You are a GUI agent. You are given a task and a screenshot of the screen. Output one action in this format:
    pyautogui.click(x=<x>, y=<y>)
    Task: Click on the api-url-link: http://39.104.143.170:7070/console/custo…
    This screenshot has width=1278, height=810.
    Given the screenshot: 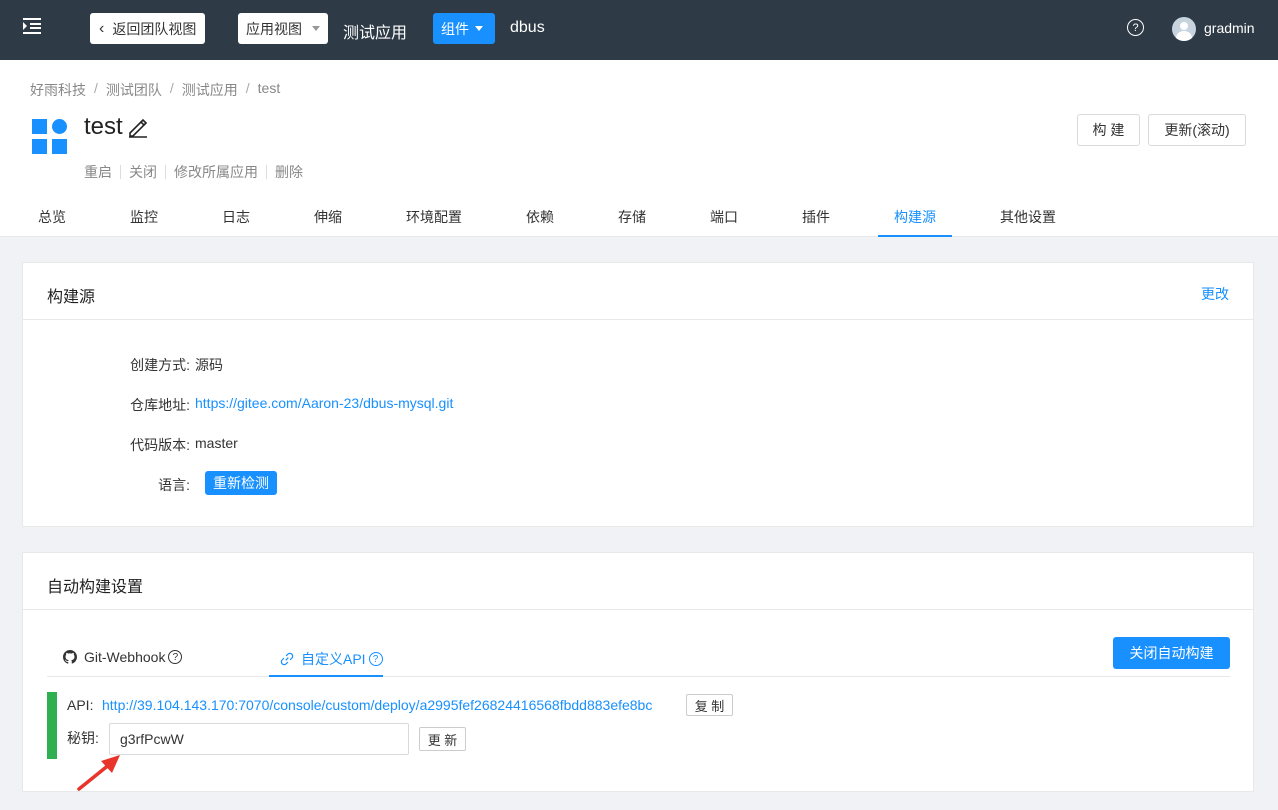 What is the action you would take?
    pyautogui.click(x=377, y=705)
    